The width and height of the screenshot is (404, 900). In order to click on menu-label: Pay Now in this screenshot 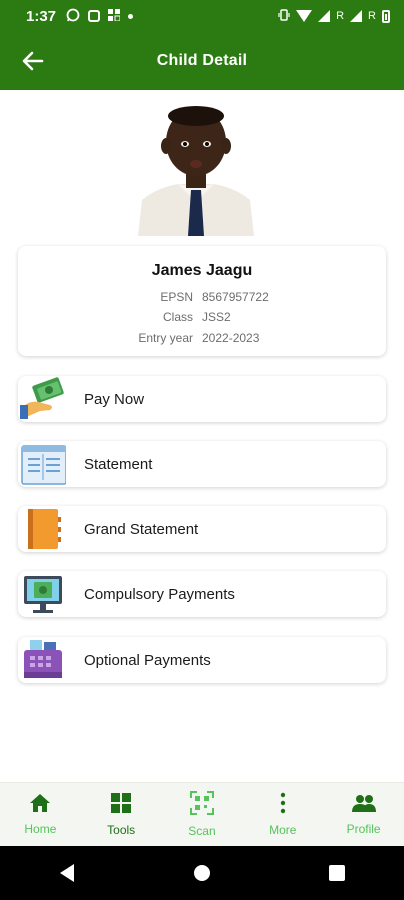, I will do `click(114, 399)`.